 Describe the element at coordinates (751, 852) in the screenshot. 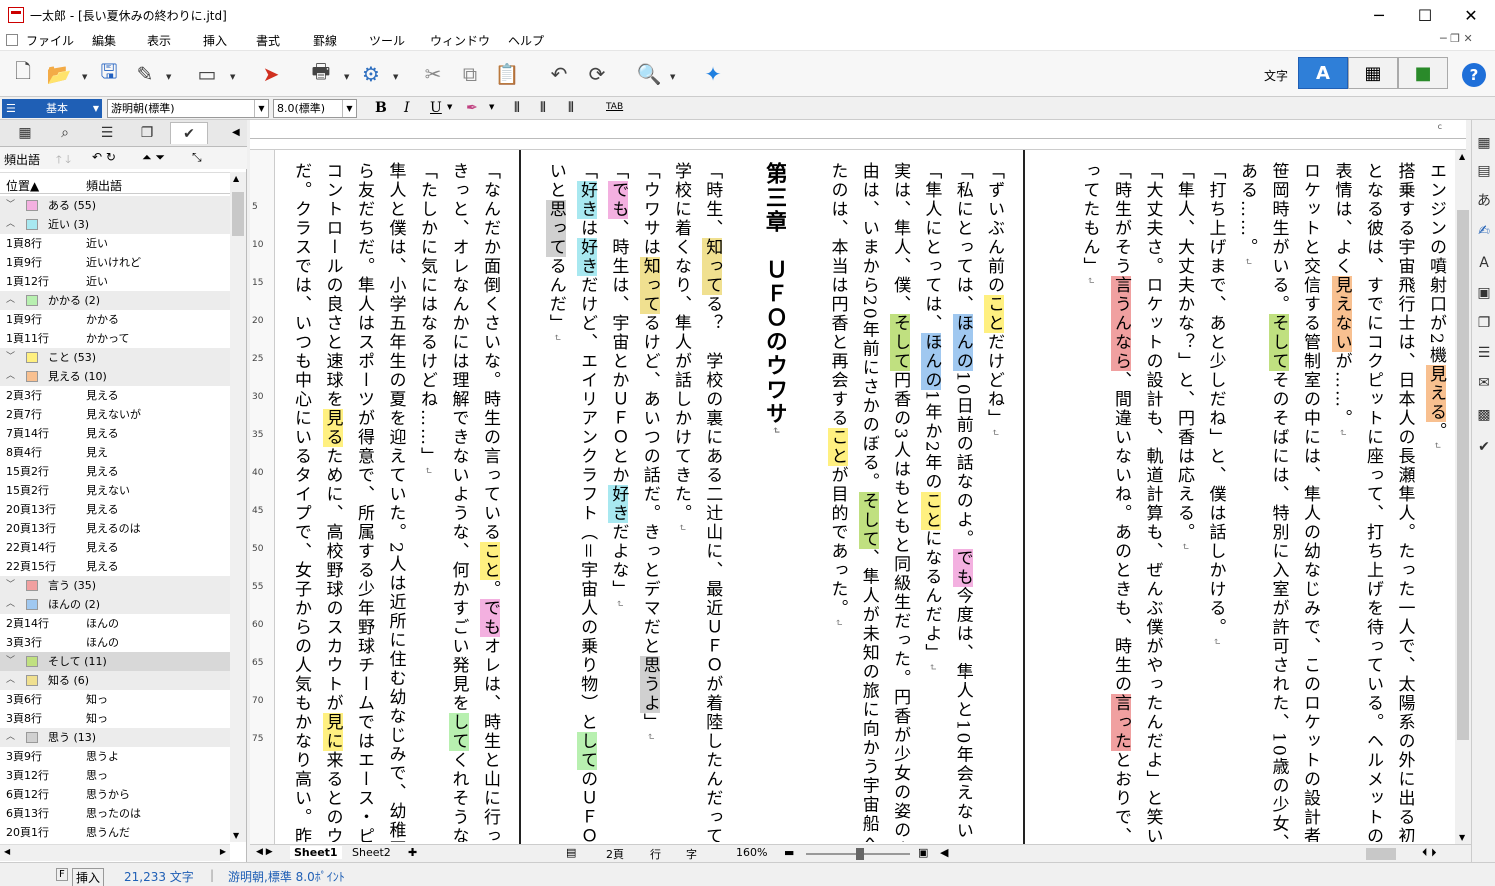

I see `zoom-level: 160%` at that location.